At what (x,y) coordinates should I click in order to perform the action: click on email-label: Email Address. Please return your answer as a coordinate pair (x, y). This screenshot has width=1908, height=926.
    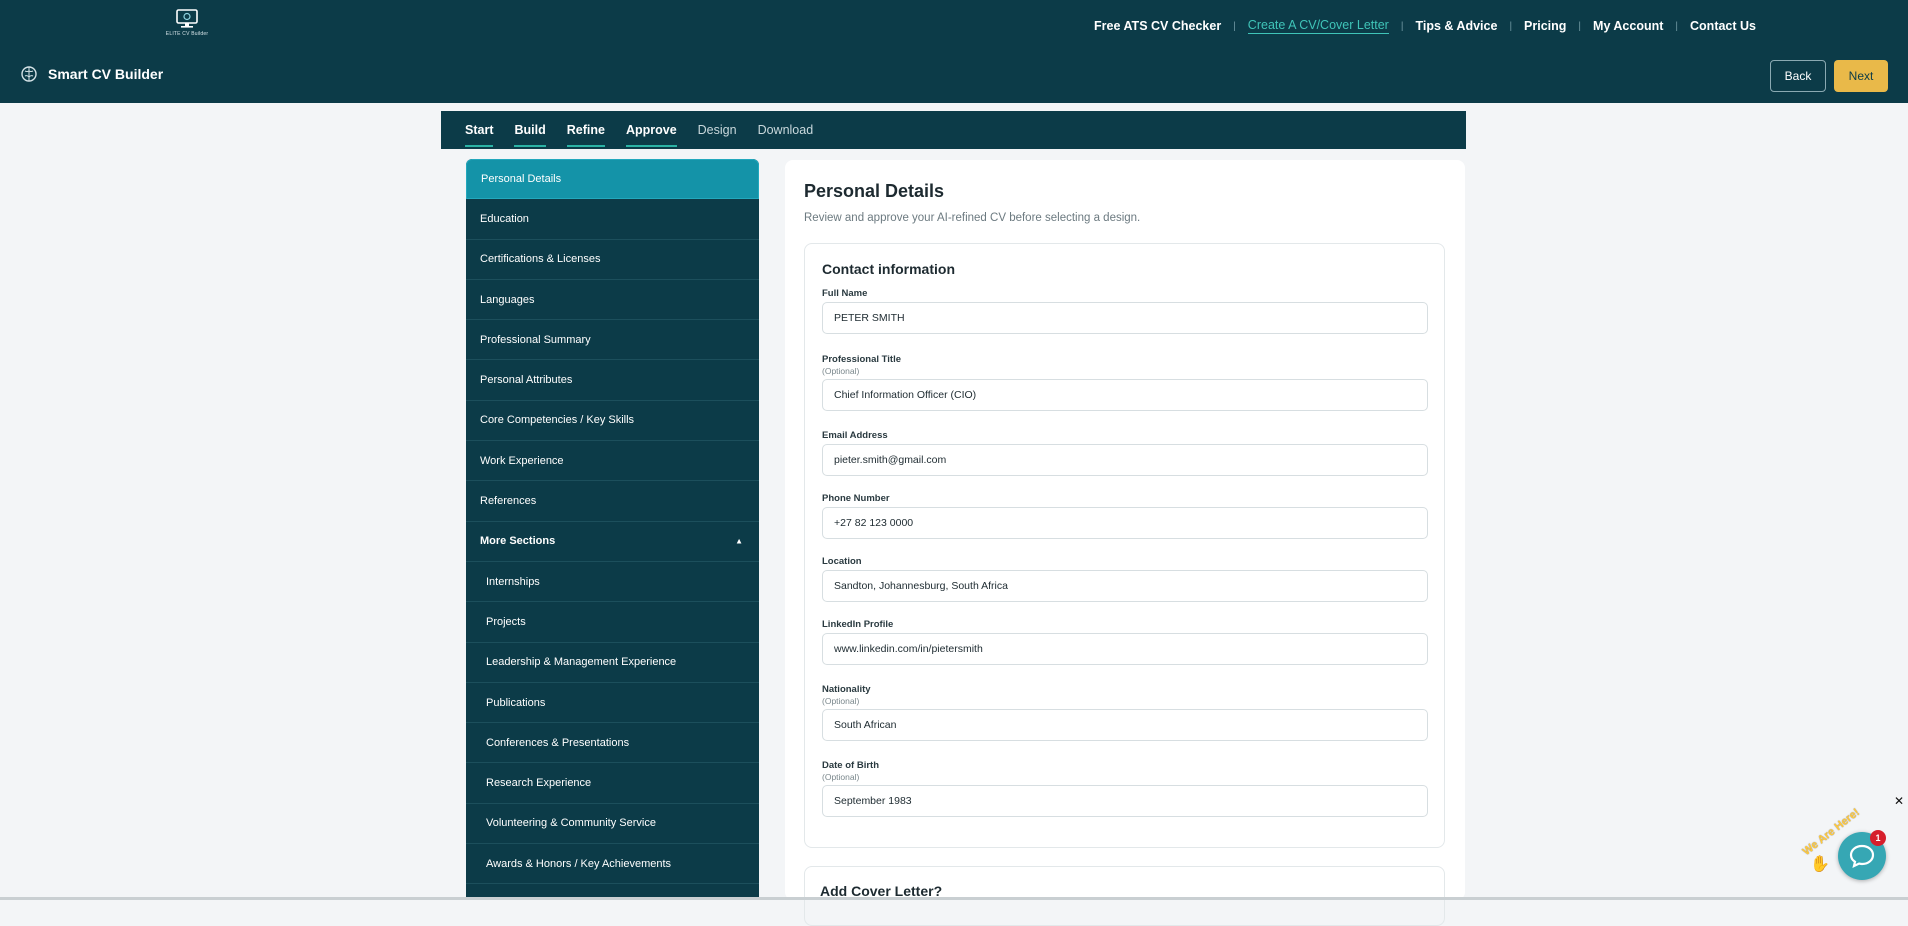
    Looking at the image, I should click on (855, 435).